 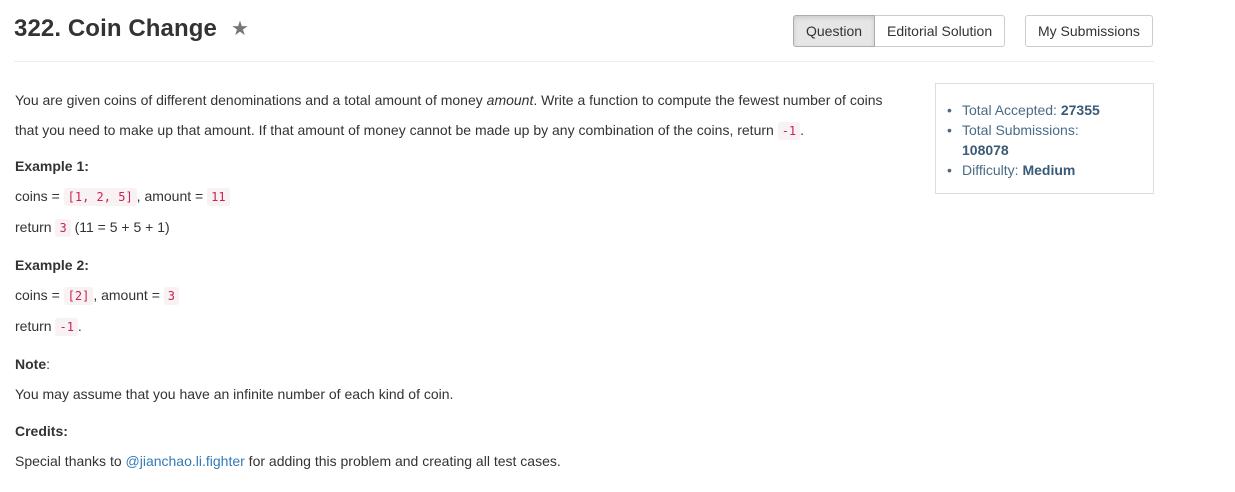 What do you see at coordinates (31, 364) in the screenshot?
I see `note-heading-text: Note` at bounding box center [31, 364].